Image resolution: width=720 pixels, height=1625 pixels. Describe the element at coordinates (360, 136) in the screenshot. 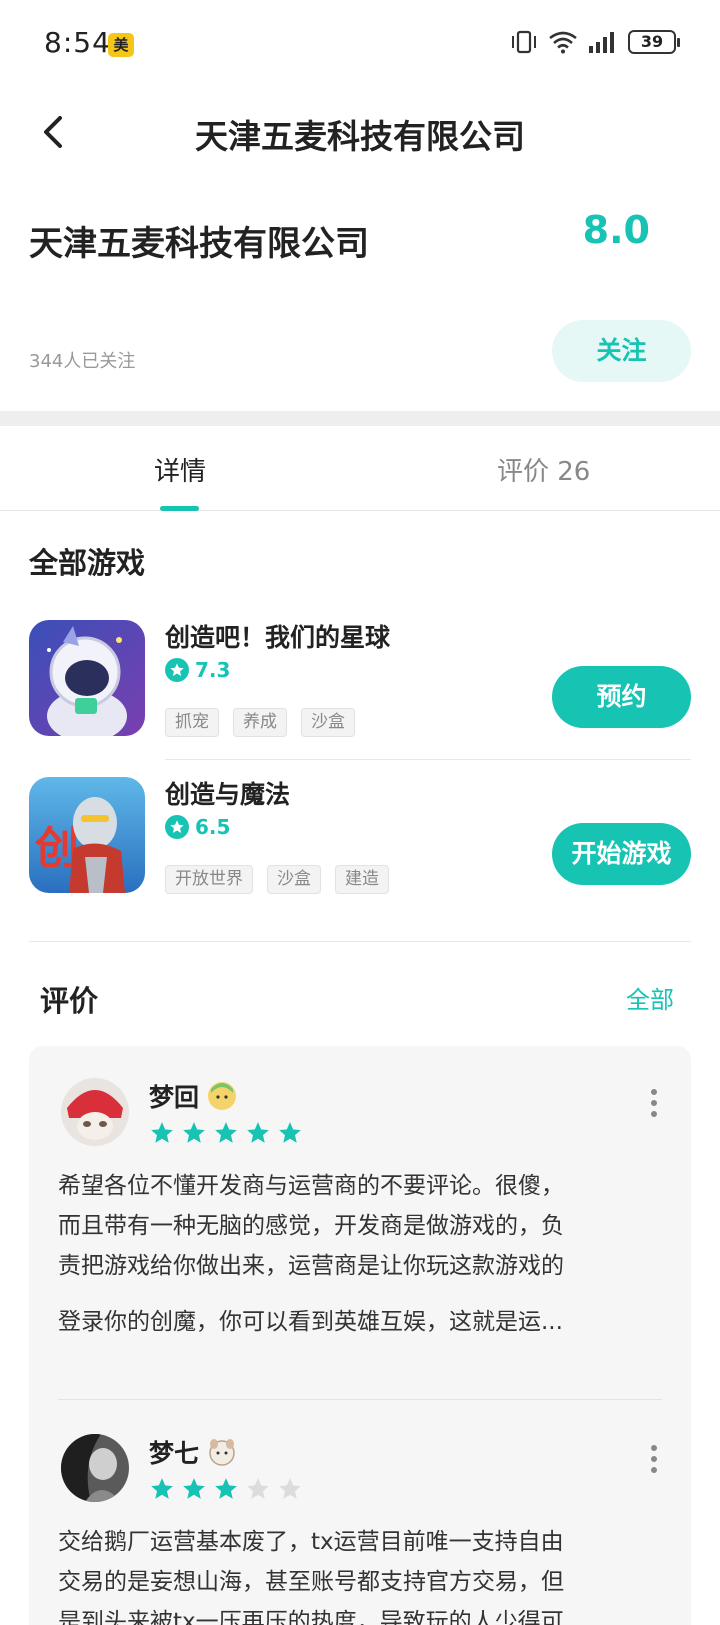

I see `page-title: 天津五麦科技有限公司` at that location.